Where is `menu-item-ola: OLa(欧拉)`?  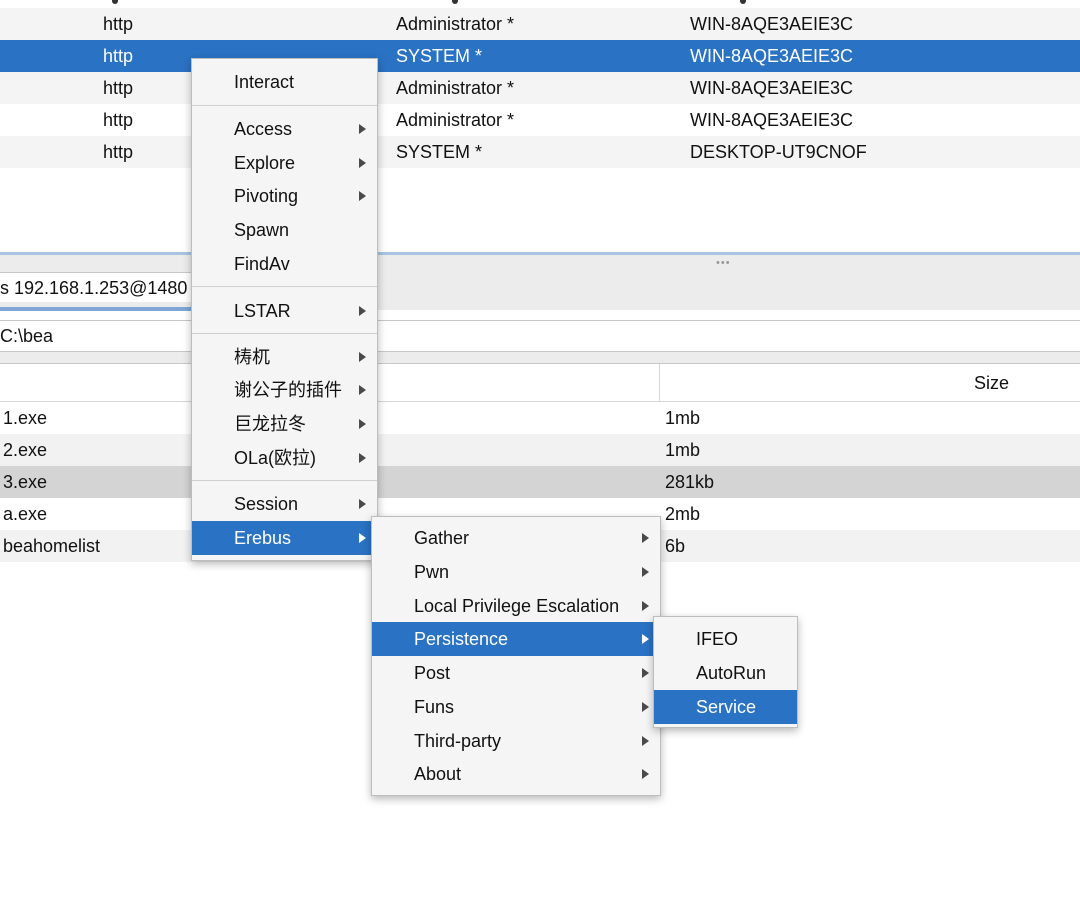 menu-item-ola: OLa(欧拉) is located at coordinates (284, 458).